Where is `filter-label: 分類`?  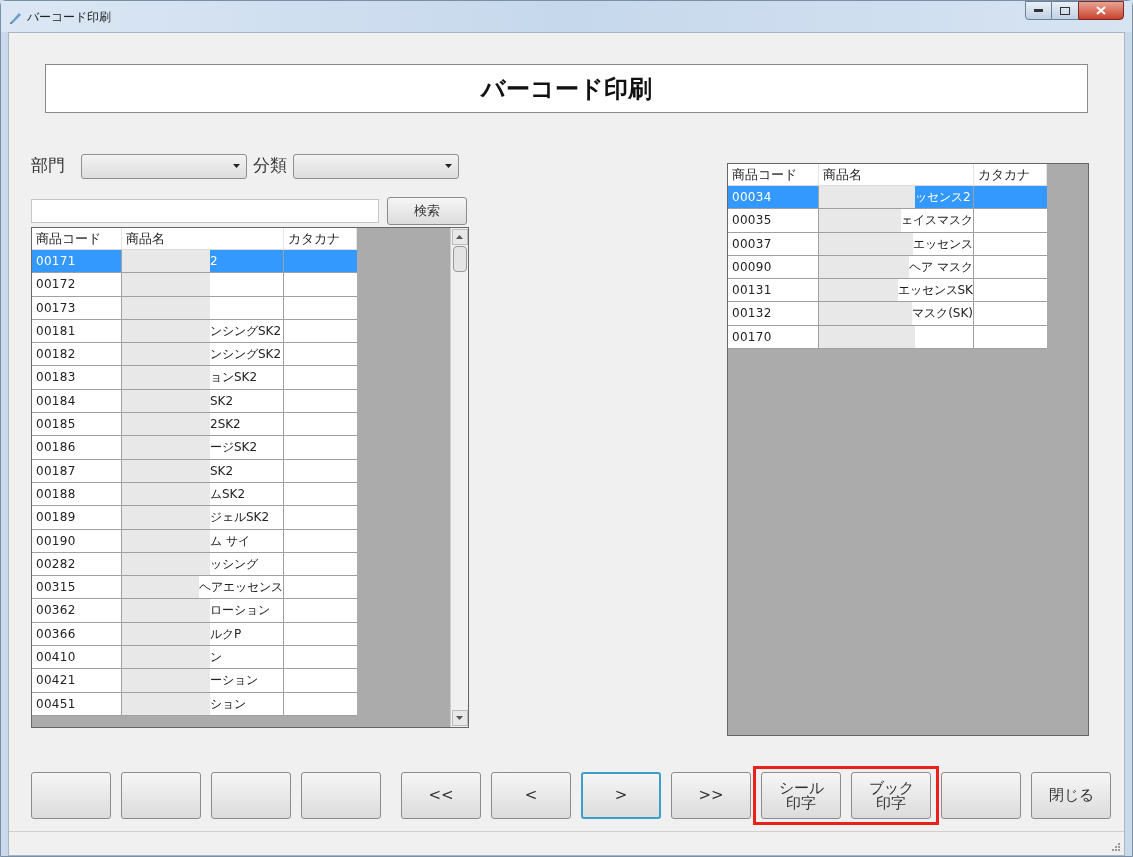
filter-label: 分類 is located at coordinates (270, 166).